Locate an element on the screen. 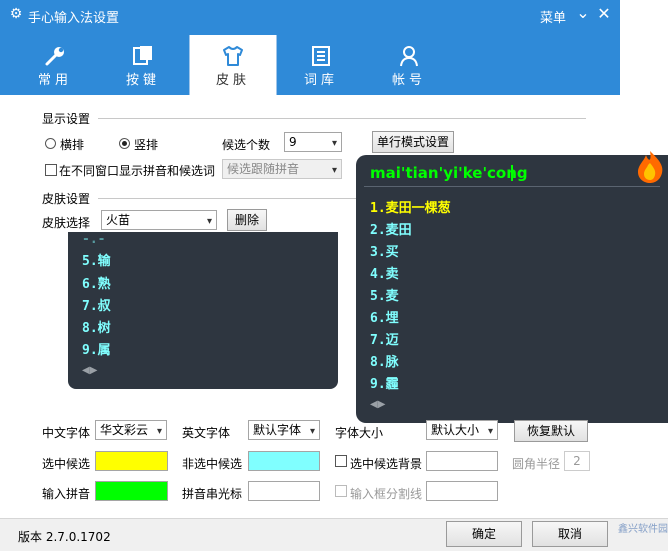 The height and width of the screenshot is (551, 668). tab-label: 帐号 is located at coordinates (408, 80).